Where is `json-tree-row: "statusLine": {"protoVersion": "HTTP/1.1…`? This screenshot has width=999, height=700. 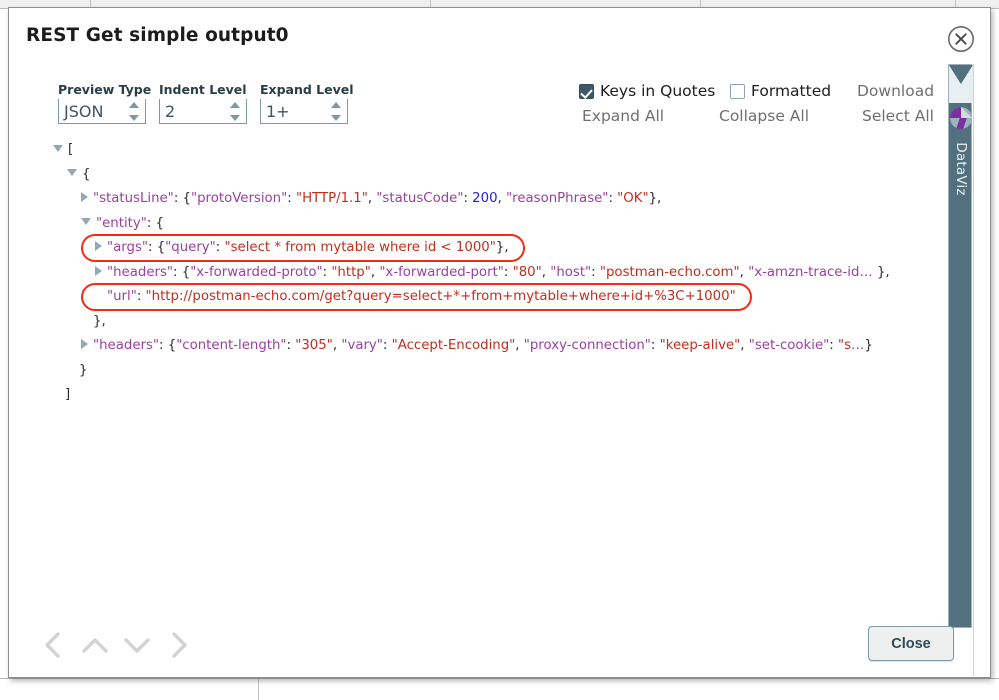 json-tree-row: "statusLine": {"protoVersion": "HTTP/1.1… is located at coordinates (479, 199).